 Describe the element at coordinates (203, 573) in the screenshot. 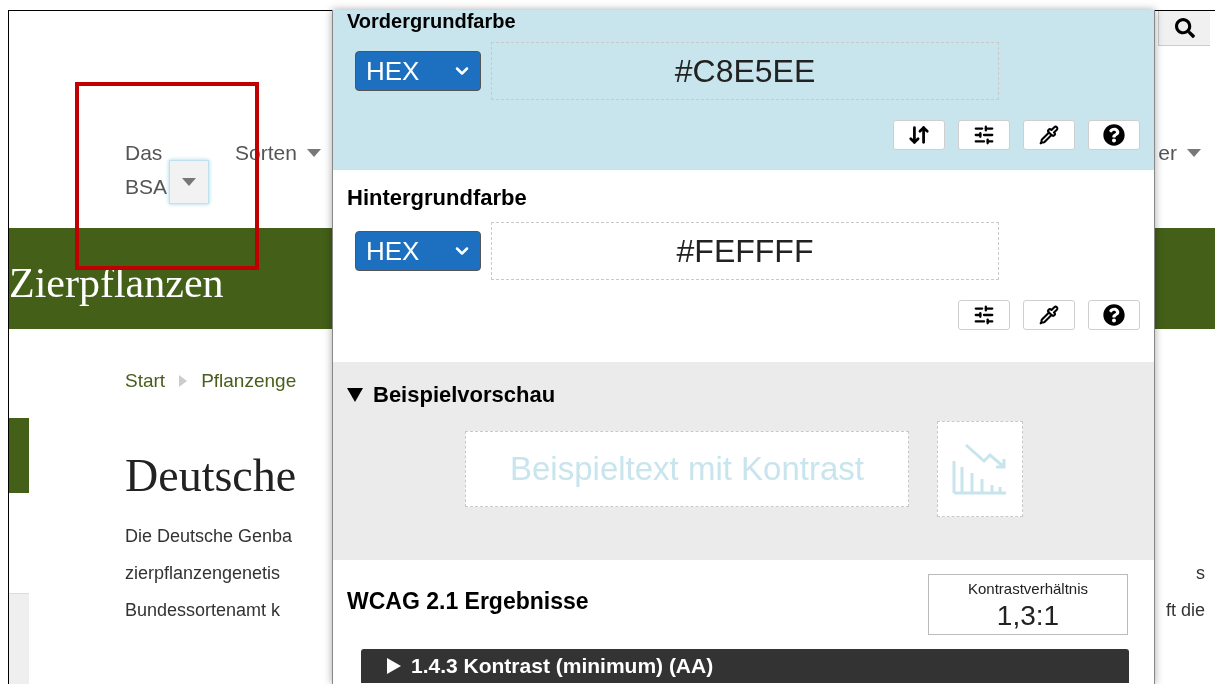

I see `paragraph-text: zierpflanzengenetis` at that location.